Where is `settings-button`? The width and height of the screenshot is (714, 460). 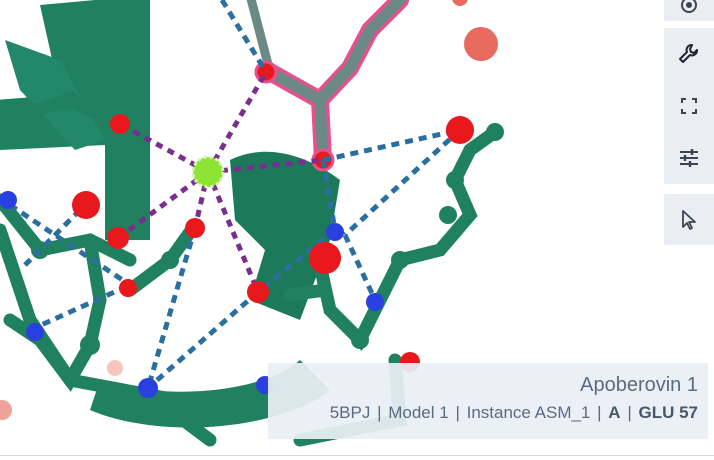 settings-button is located at coordinates (689, 106).